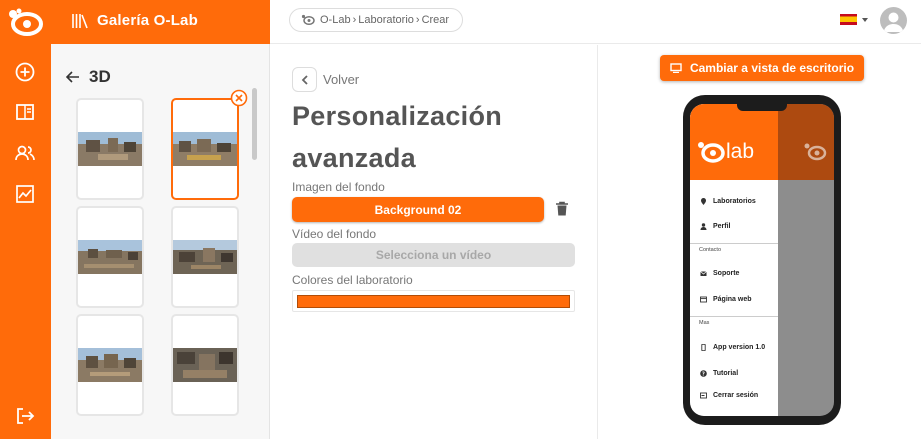  Describe the element at coordinates (433, 255) in the screenshot. I see `select-video-button: Selecciona un vídeo` at that location.